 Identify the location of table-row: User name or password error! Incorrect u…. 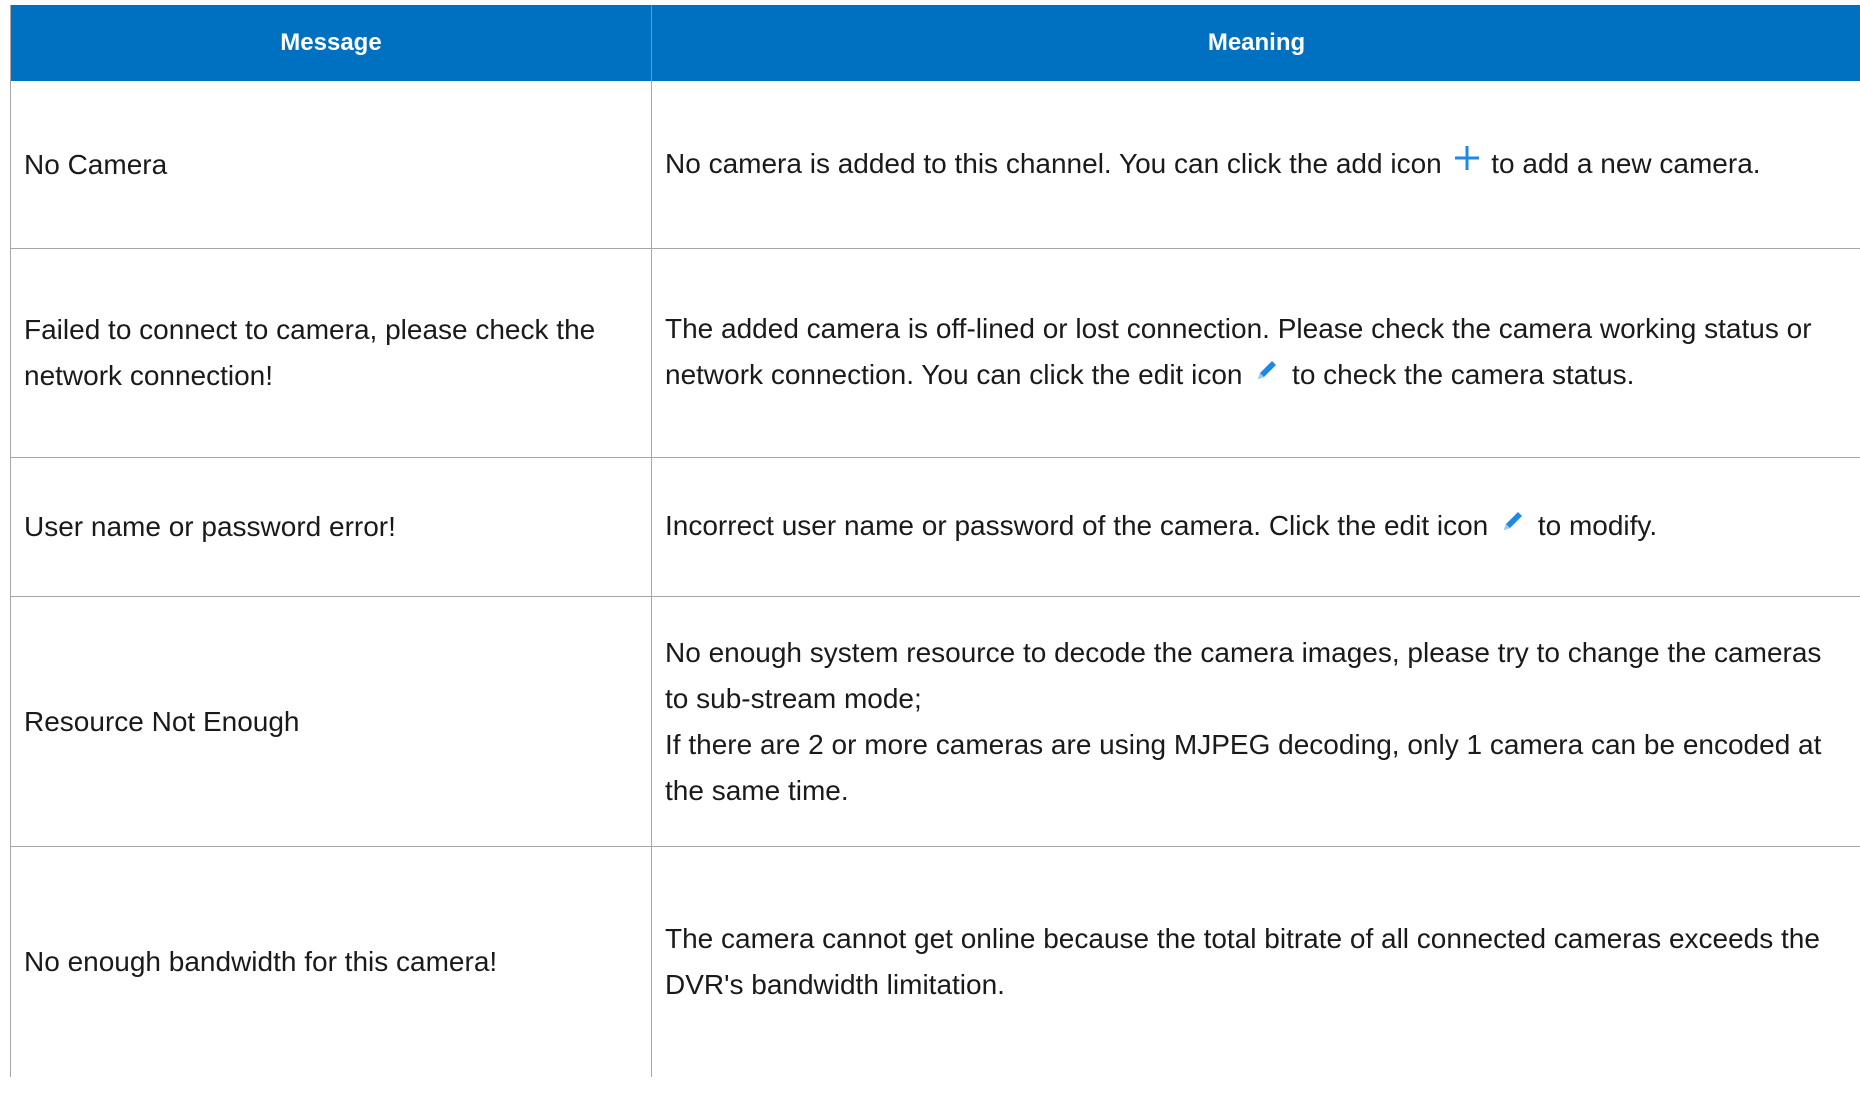
(935, 527).